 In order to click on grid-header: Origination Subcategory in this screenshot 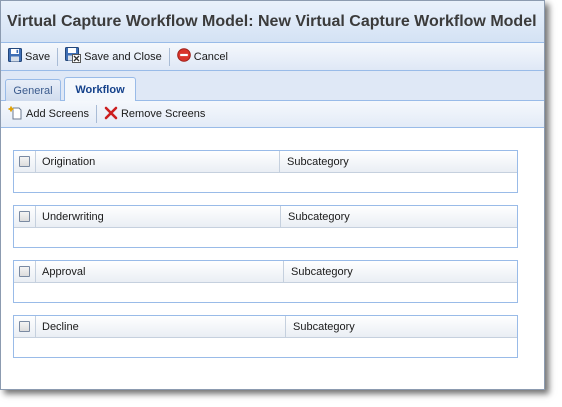, I will do `click(265, 162)`.